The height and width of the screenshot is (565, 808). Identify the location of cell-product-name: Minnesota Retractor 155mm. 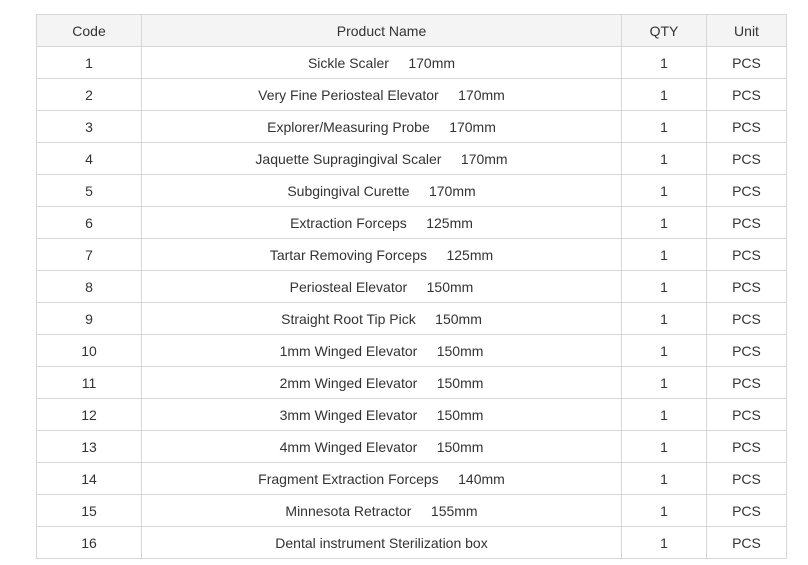
(381, 510).